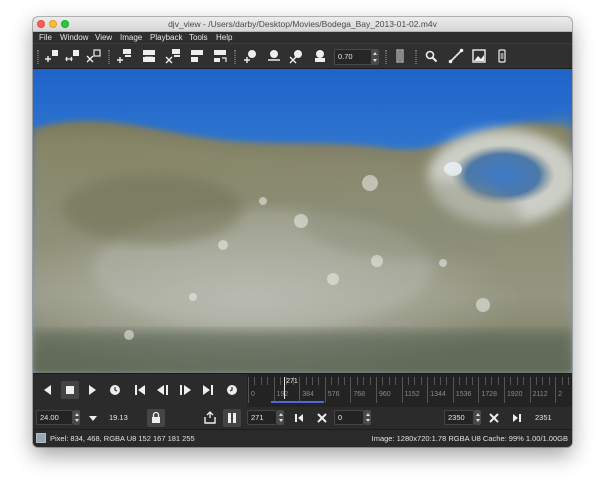 The height and width of the screenshot is (493, 605). What do you see at coordinates (232, 418) in the screenshot?
I see `pause-icon` at bounding box center [232, 418].